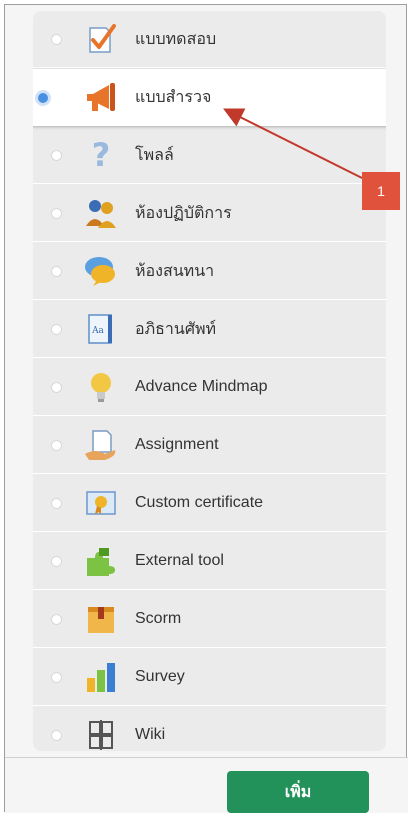  What do you see at coordinates (43, 97) in the screenshot?
I see `radio-button-selected` at bounding box center [43, 97].